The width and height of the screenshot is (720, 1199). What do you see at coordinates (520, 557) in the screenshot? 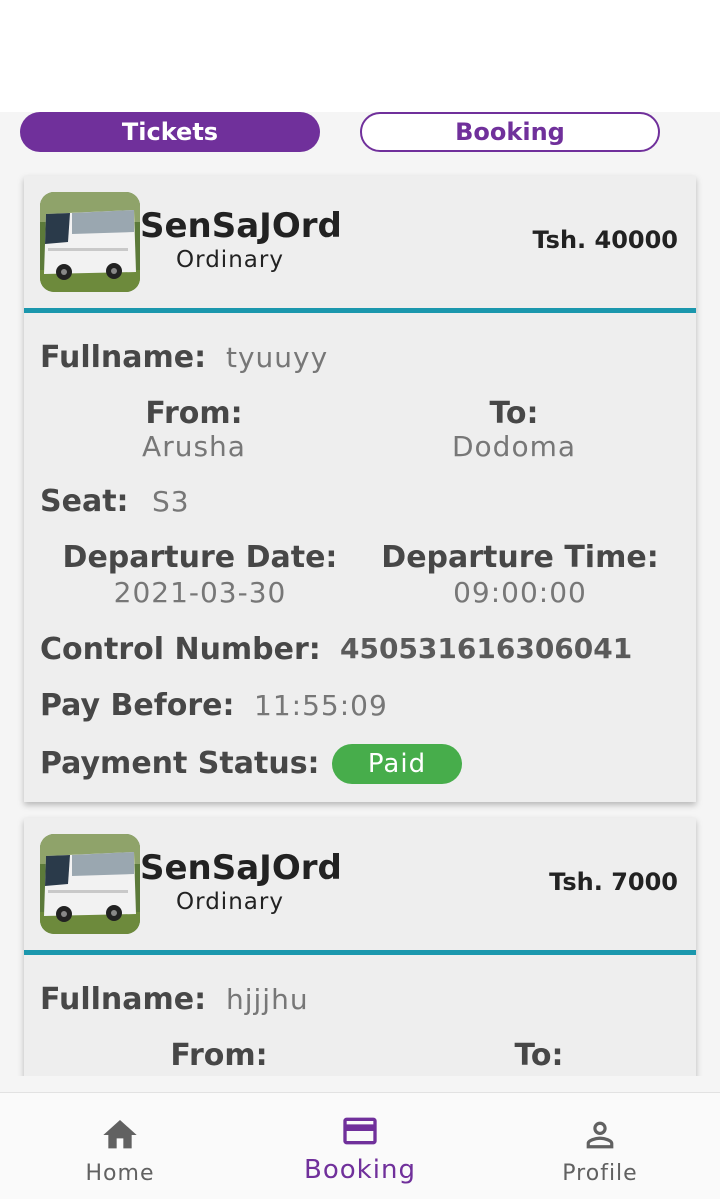
I see `departure-time-label: Departure Time:` at bounding box center [520, 557].